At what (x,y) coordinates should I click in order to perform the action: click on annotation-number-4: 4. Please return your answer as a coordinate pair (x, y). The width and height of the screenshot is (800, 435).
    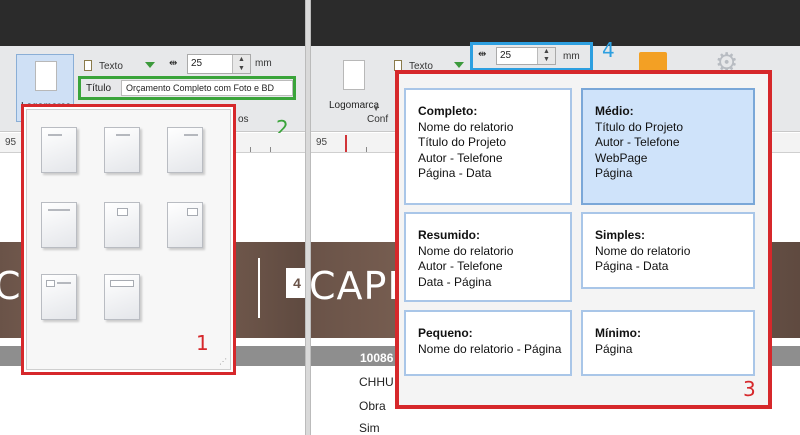
    Looking at the image, I should click on (608, 50).